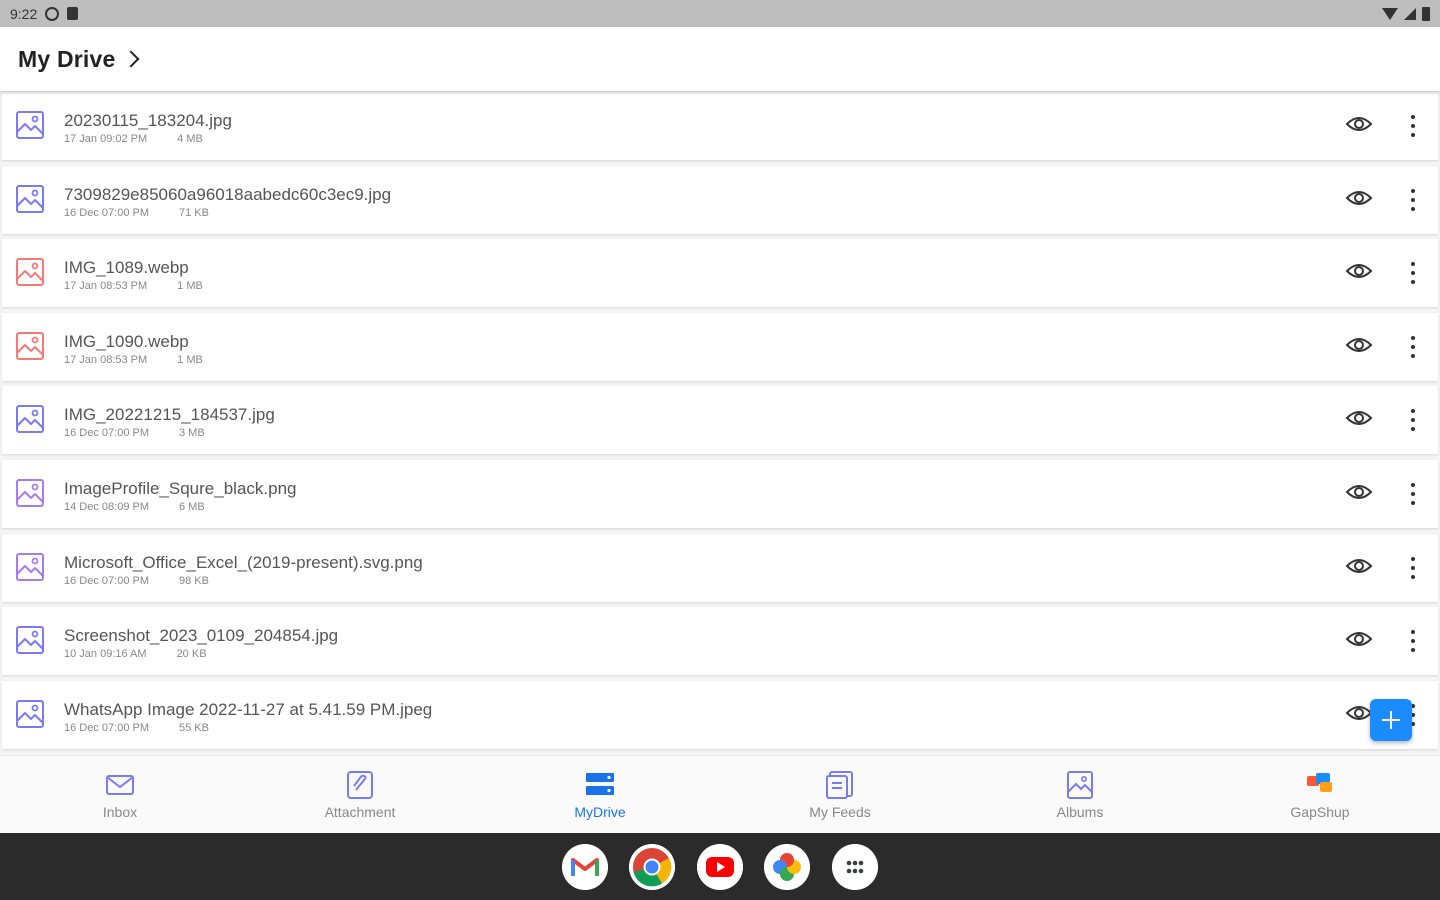 The width and height of the screenshot is (1440, 900). Describe the element at coordinates (1080, 812) in the screenshot. I see `nav-label: Albums` at that location.